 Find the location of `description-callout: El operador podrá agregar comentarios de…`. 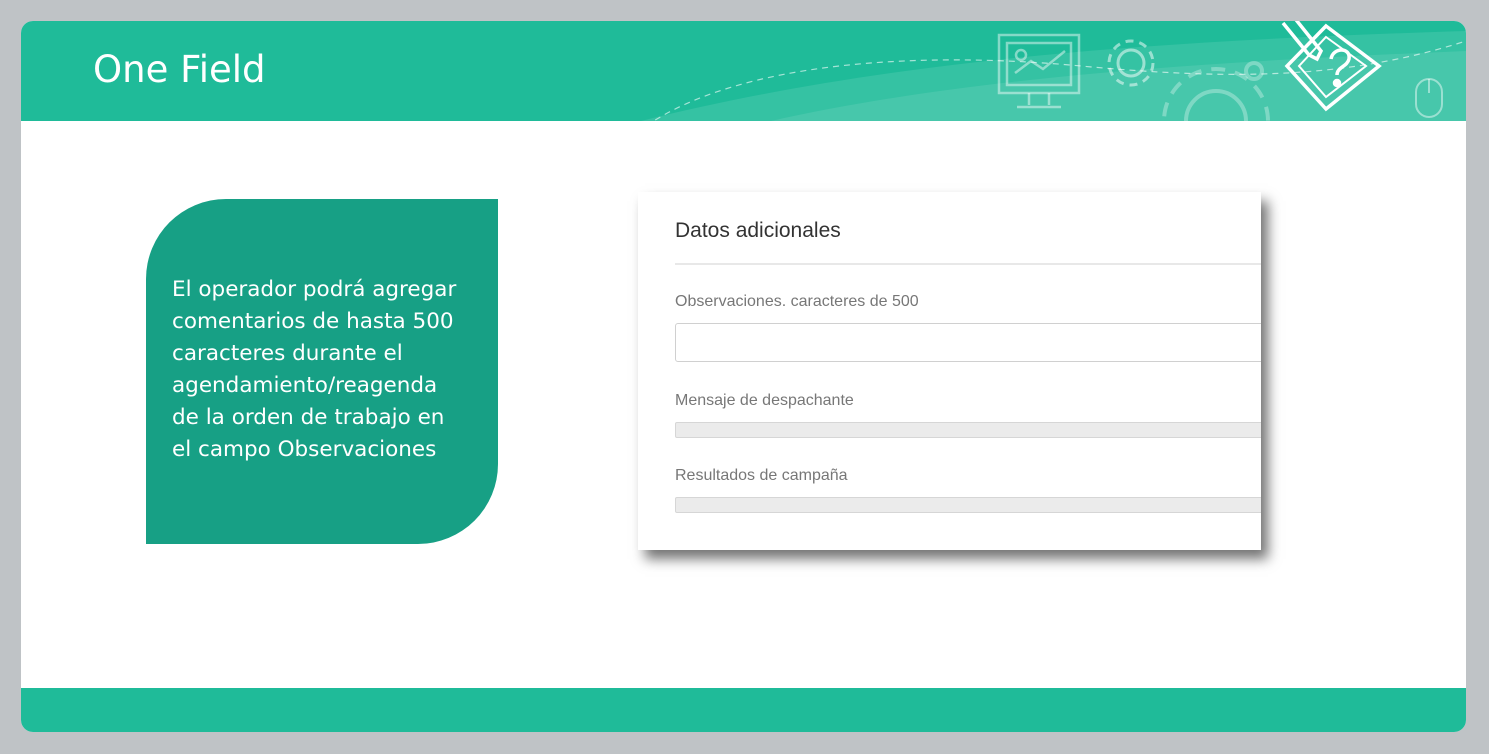

description-callout: El operador podrá agregar comentarios de… is located at coordinates (322, 371).